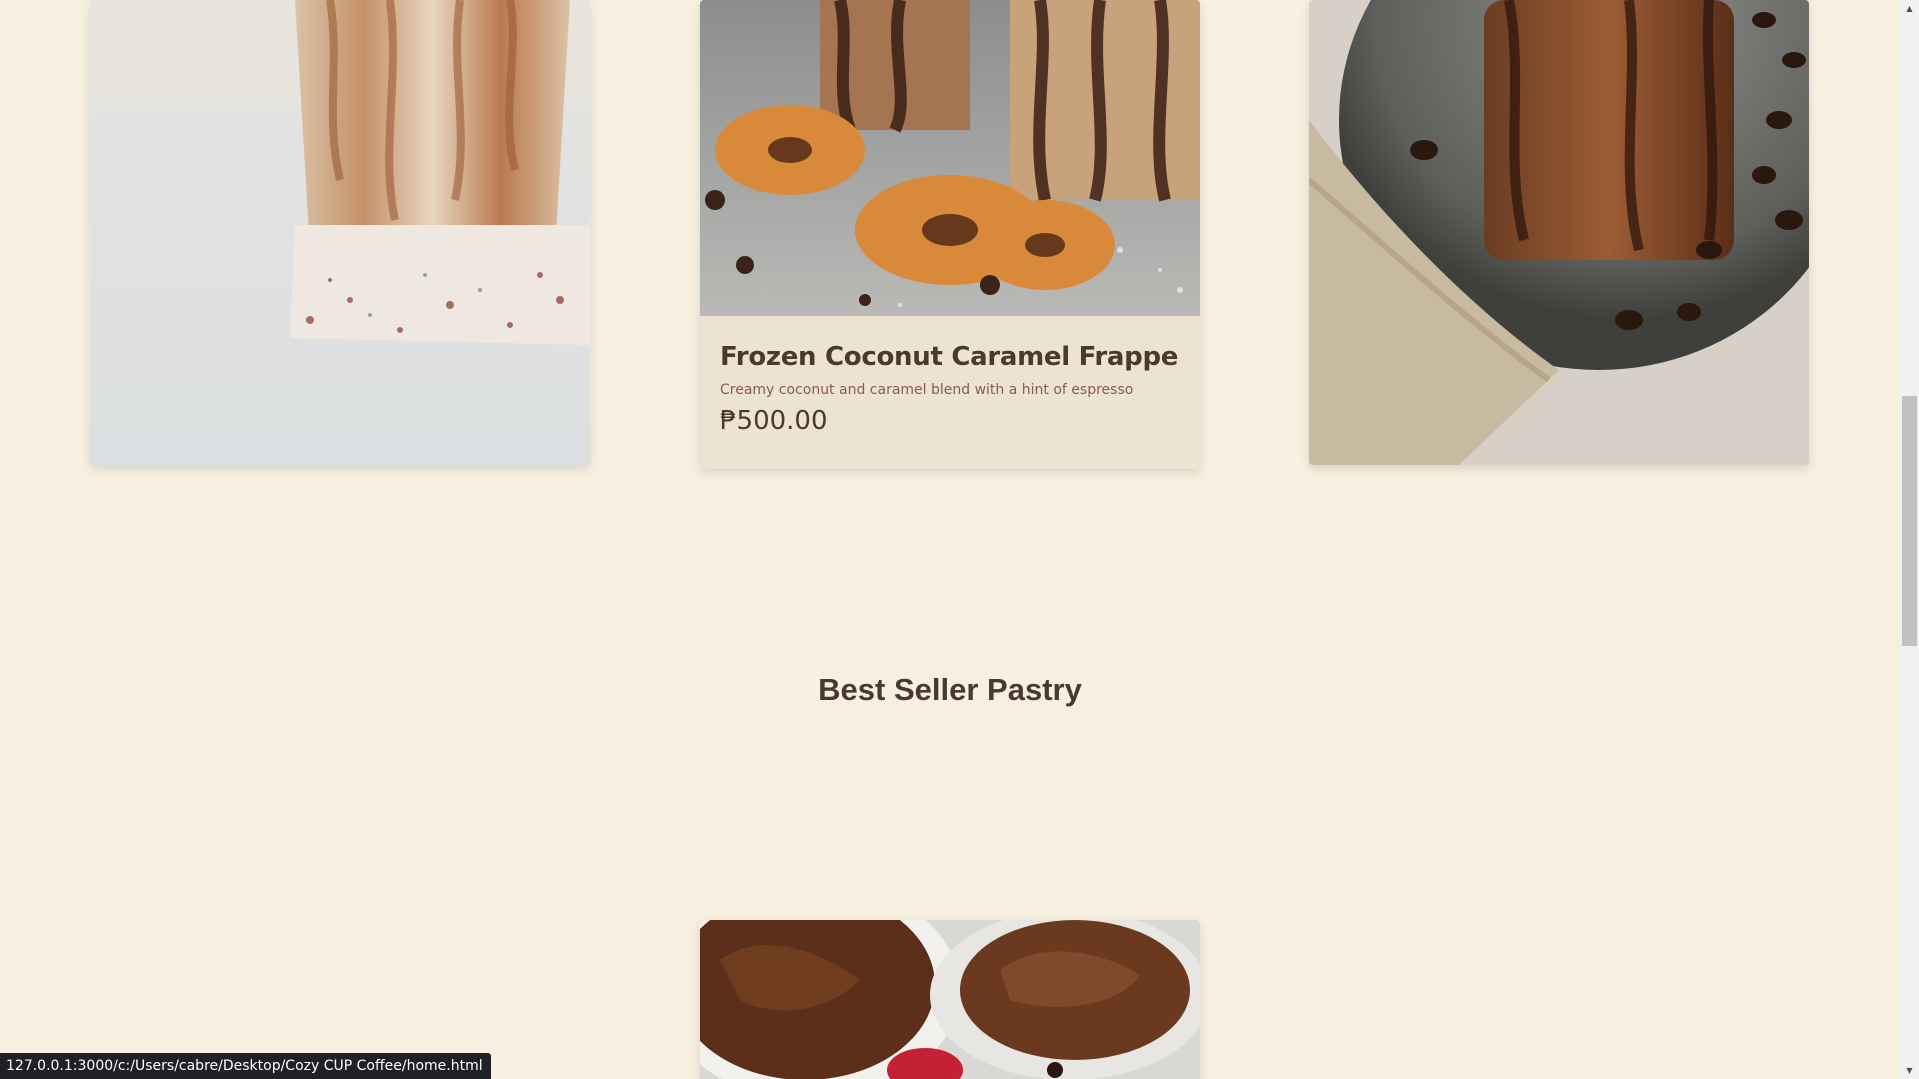 This screenshot has height=1079, width=1919. I want to click on chocolate-coffee-photo, so click(1559, 232).